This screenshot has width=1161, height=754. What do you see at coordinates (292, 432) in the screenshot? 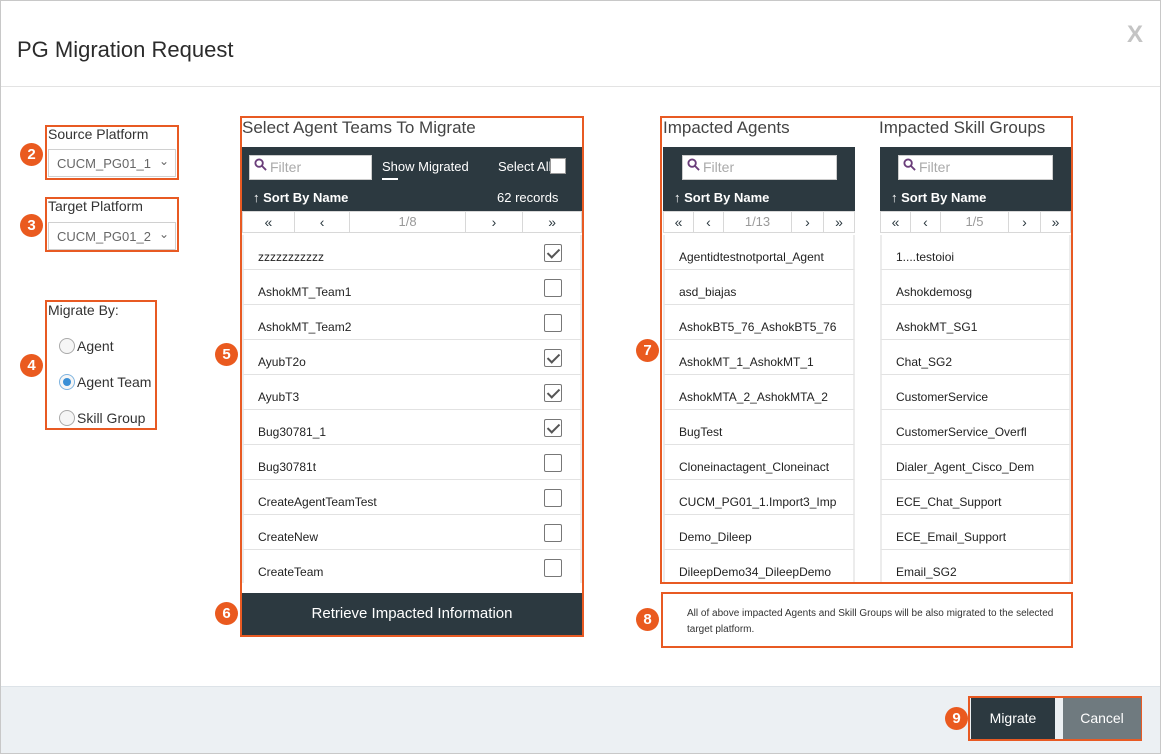
I see `team-name: Bug30781_1` at bounding box center [292, 432].